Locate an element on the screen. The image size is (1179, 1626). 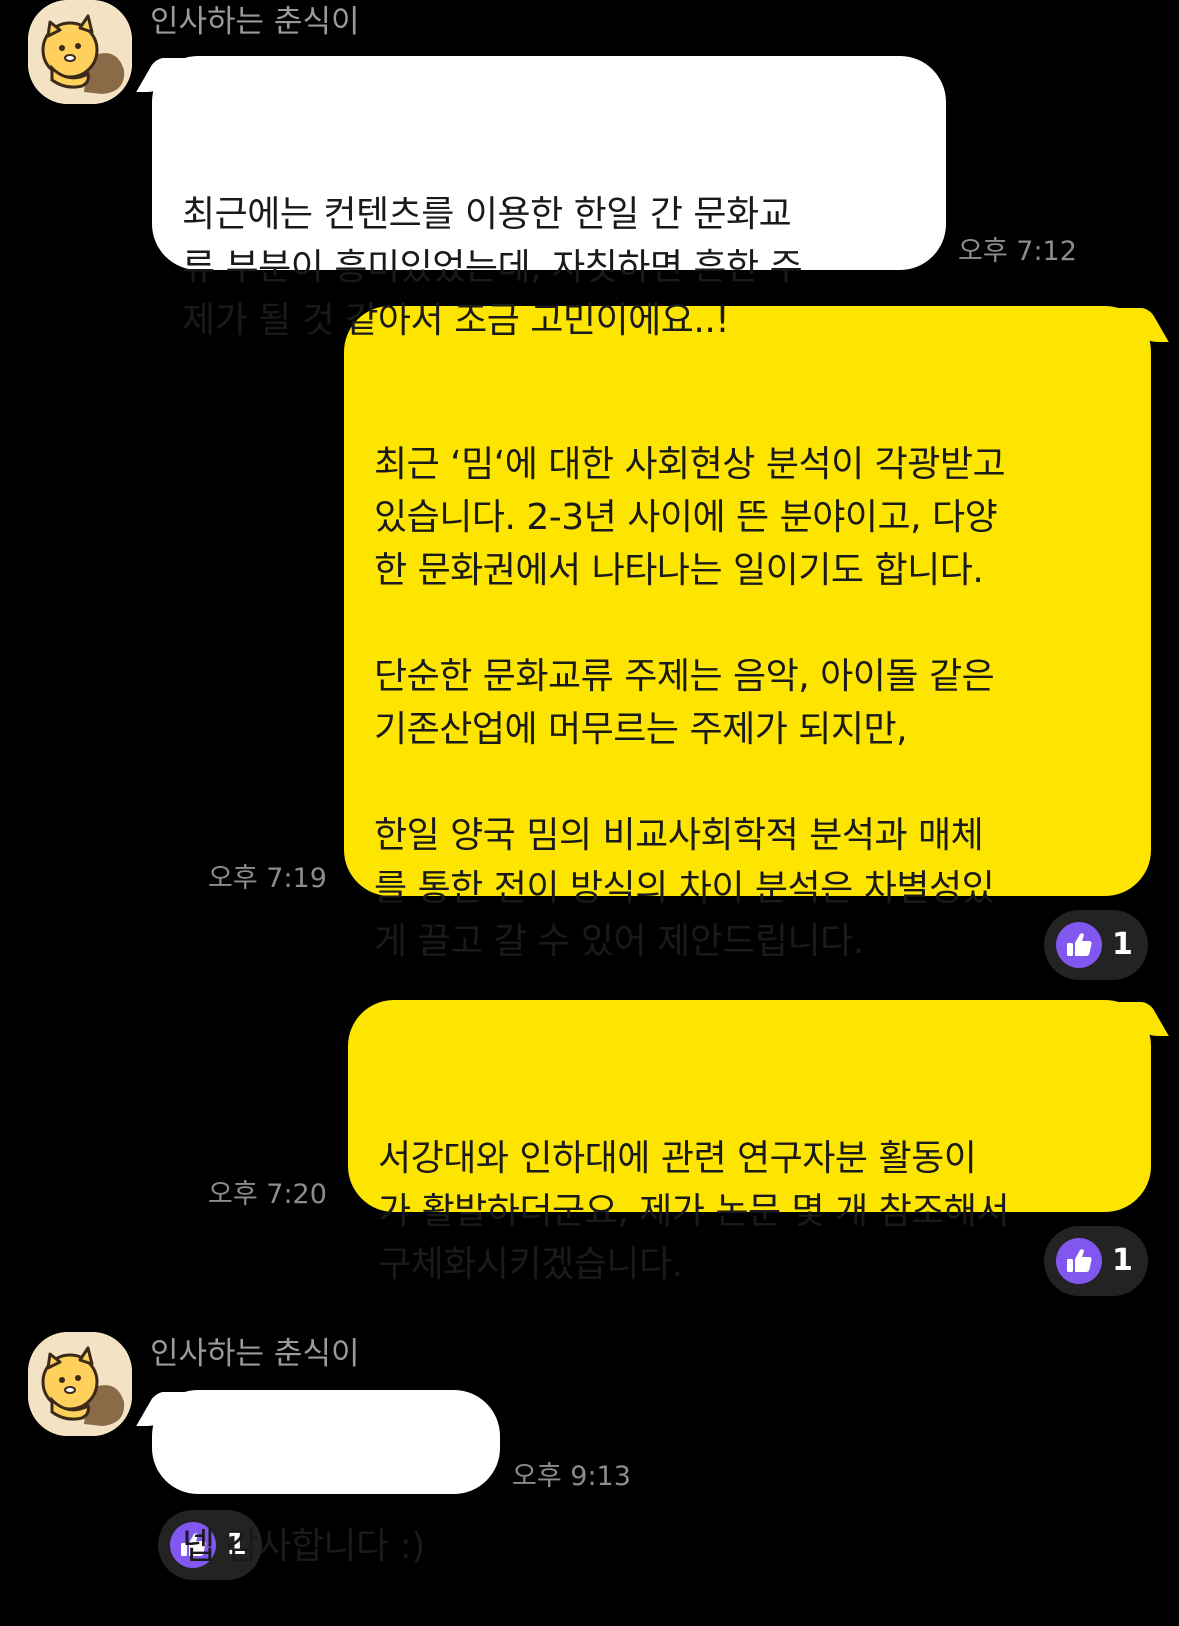
message-timestamp: 오후 7:19 is located at coordinates (267, 878).